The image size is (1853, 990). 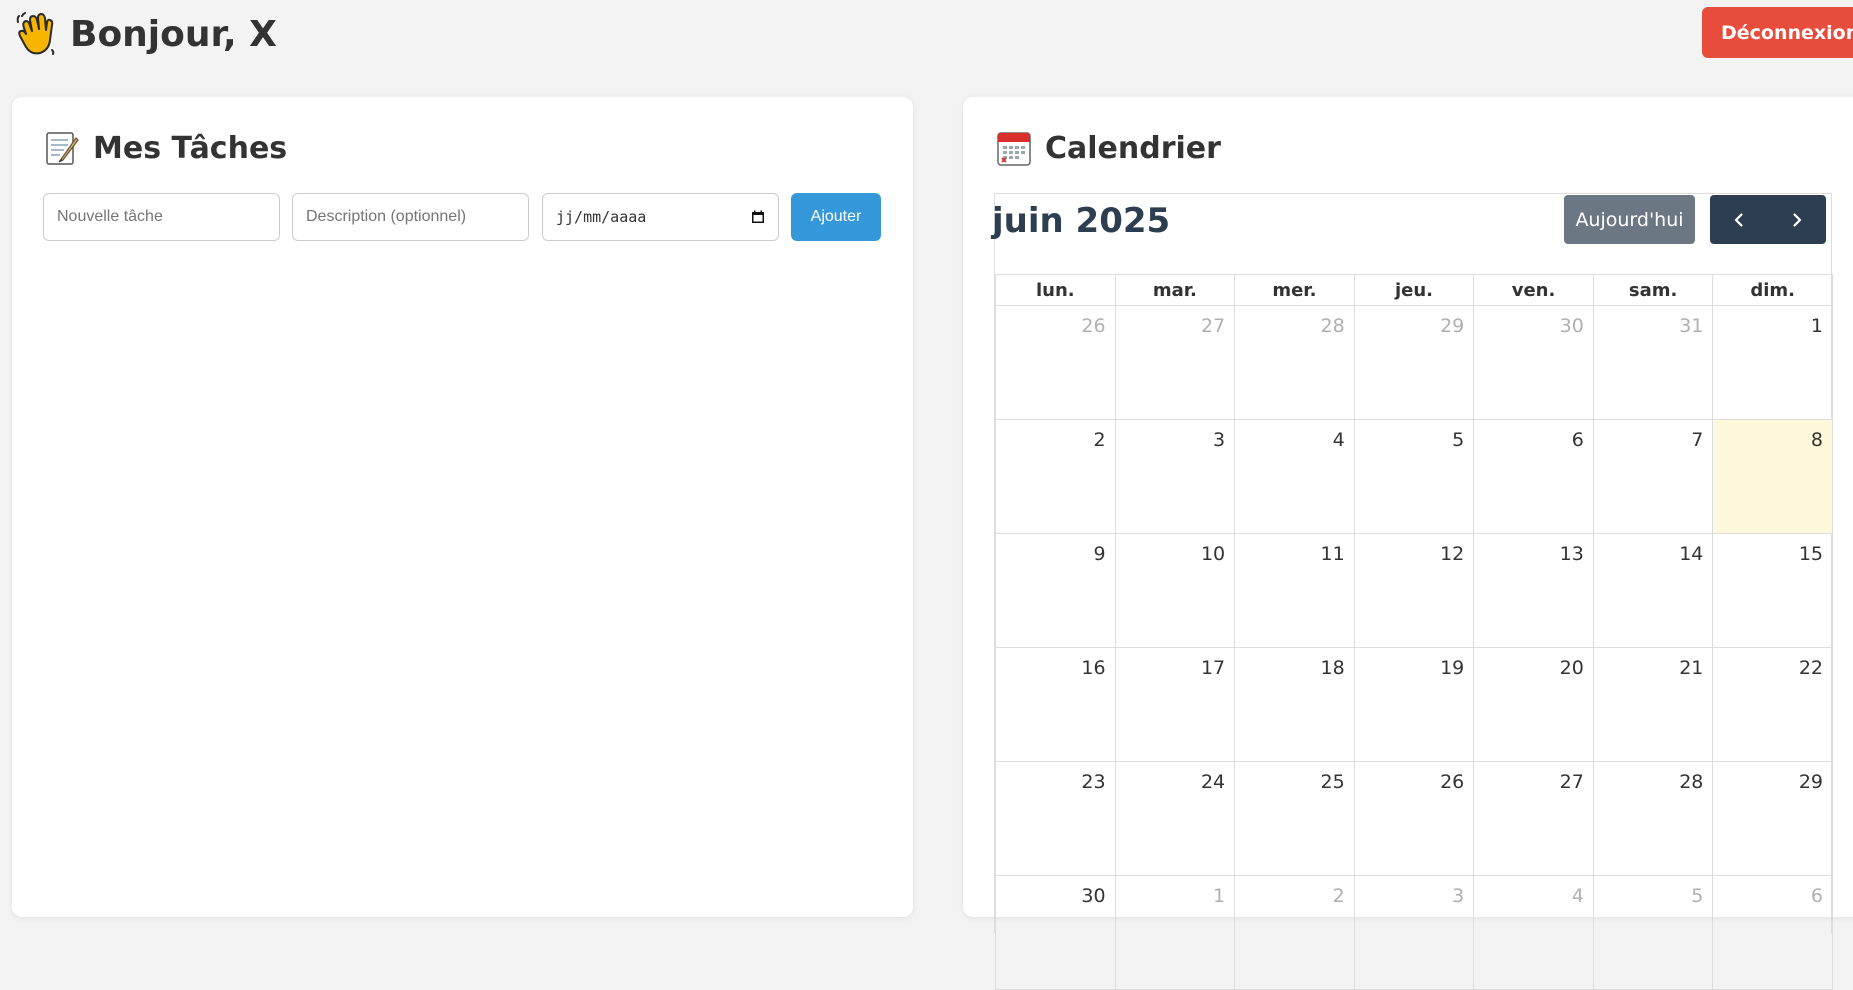 What do you see at coordinates (1653, 590) in the screenshot?
I see `calendar-day-cell: 14` at bounding box center [1653, 590].